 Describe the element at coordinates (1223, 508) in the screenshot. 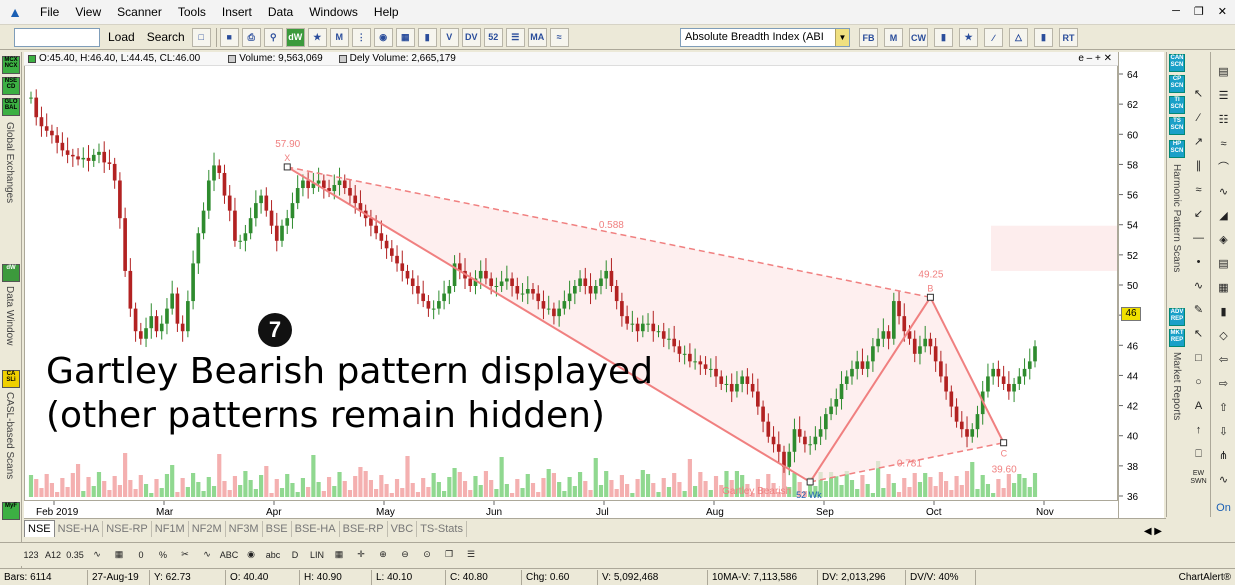

I see `on-toggle: On` at that location.